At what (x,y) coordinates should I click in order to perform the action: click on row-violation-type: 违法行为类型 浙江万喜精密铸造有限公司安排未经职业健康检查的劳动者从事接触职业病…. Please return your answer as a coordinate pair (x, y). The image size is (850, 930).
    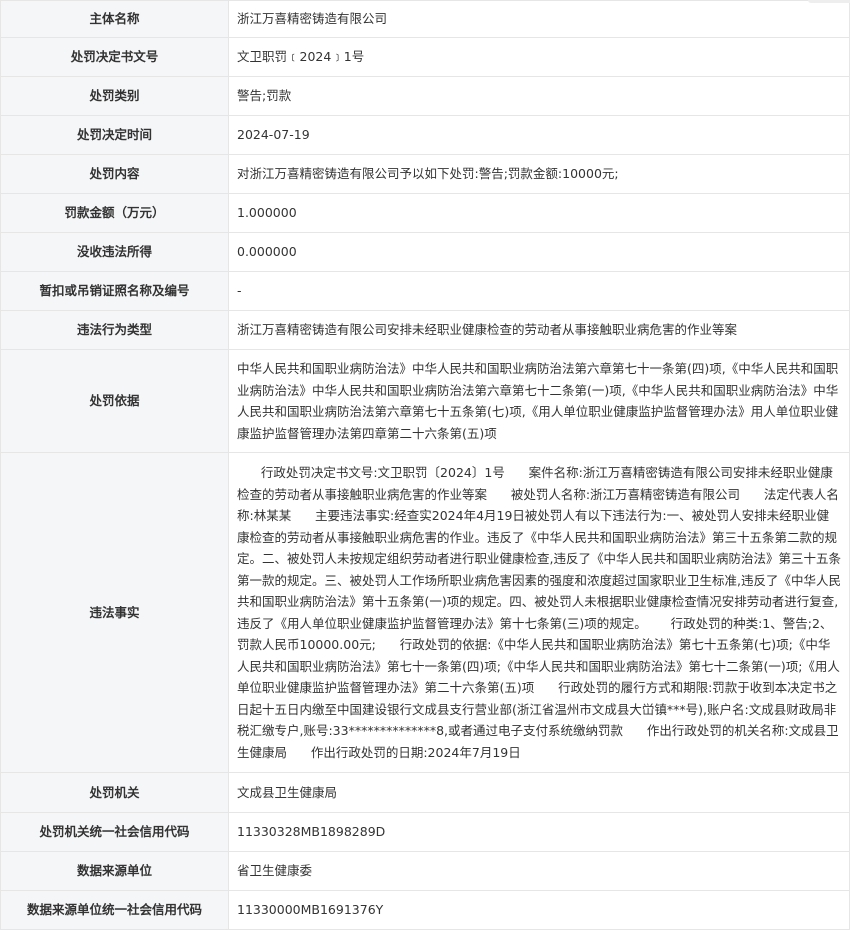
    Looking at the image, I should click on (425, 330).